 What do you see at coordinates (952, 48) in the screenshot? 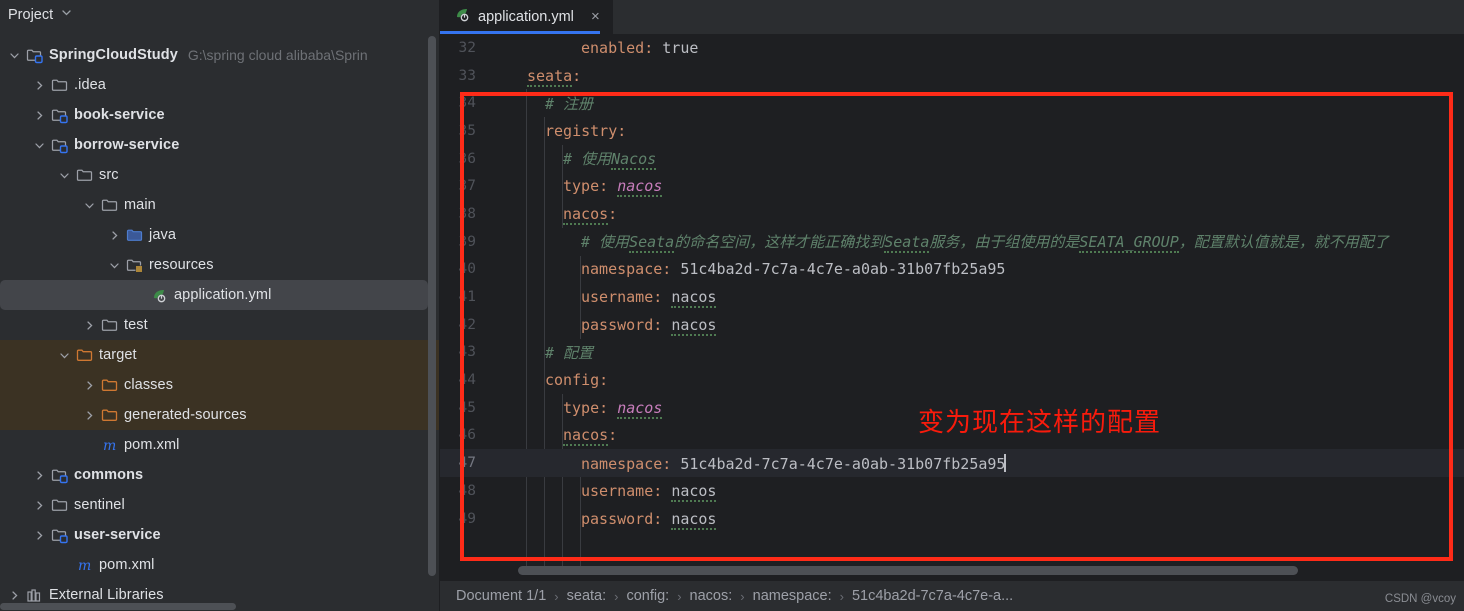
I see `code-line: 32 enabled: true` at bounding box center [952, 48].